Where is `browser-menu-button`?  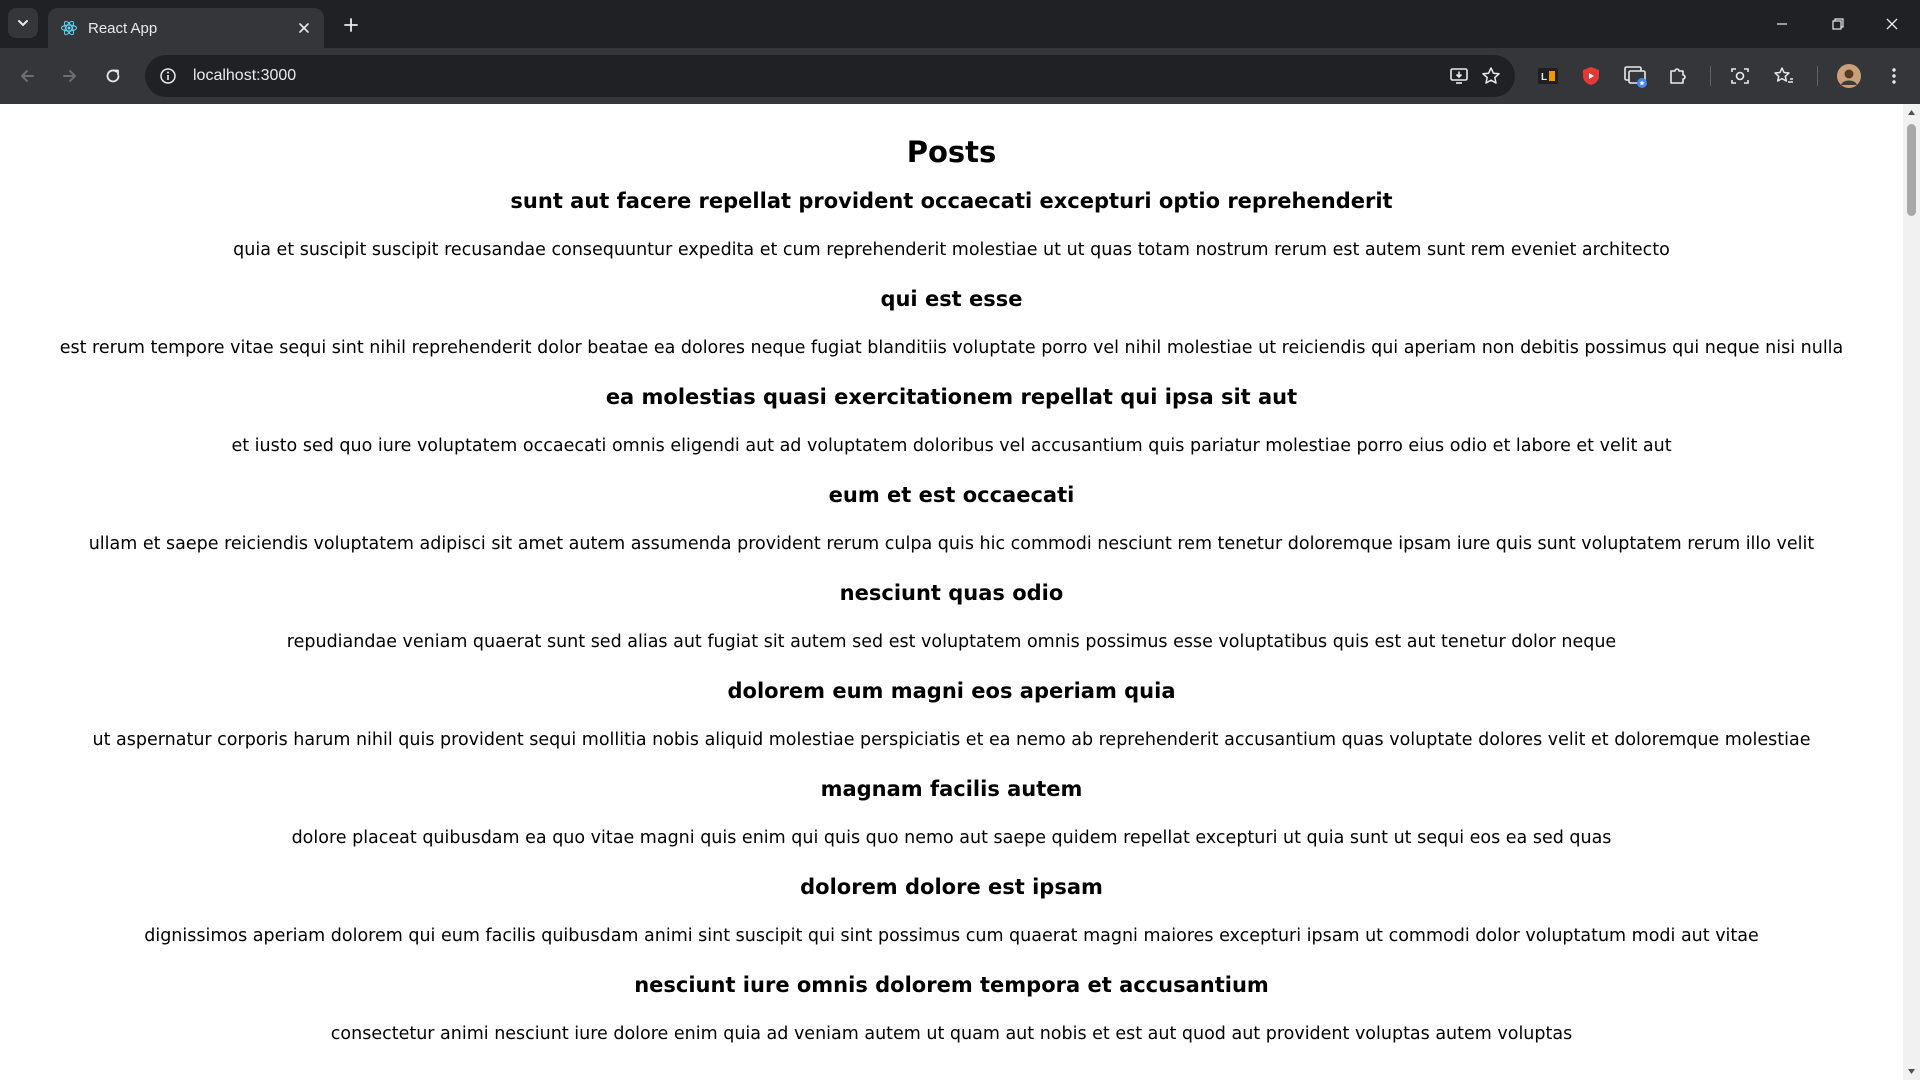 browser-menu-button is located at coordinates (1894, 76).